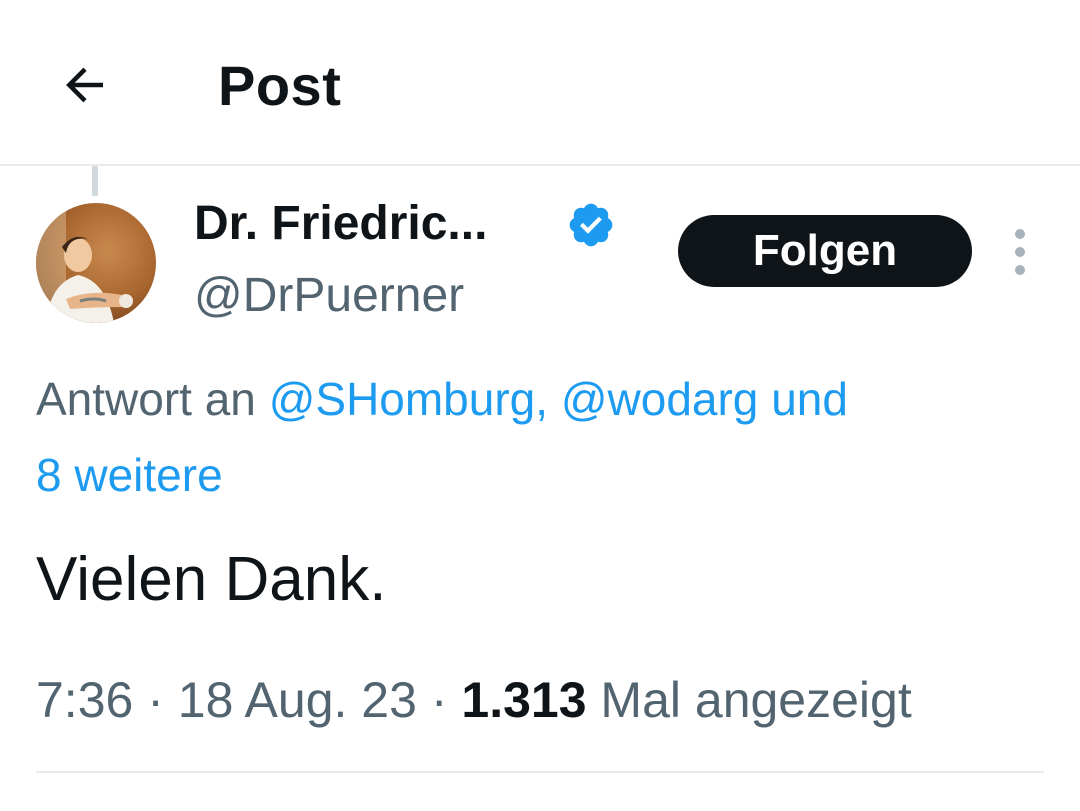  I want to click on more-vertical-icon, so click(1020, 252).